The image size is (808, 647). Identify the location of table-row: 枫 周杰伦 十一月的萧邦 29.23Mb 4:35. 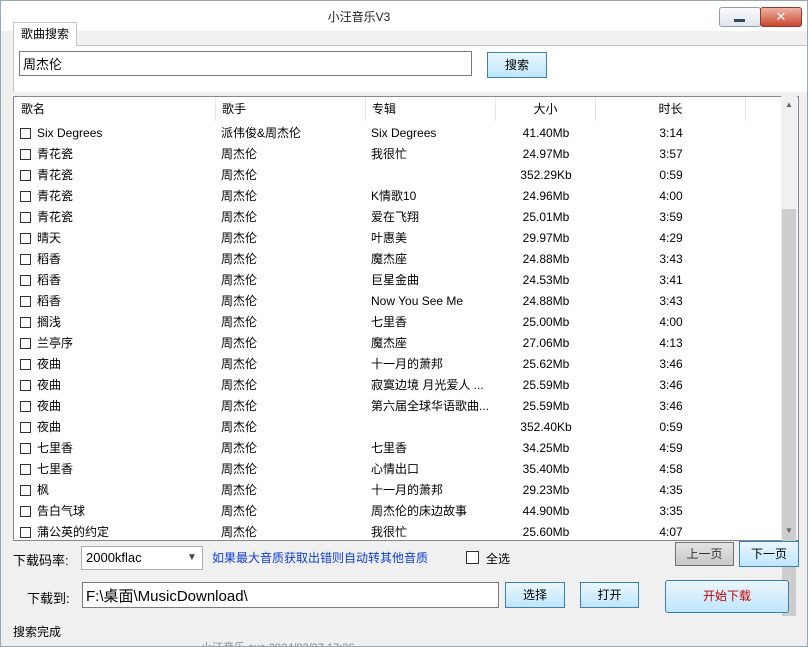
(406, 490).